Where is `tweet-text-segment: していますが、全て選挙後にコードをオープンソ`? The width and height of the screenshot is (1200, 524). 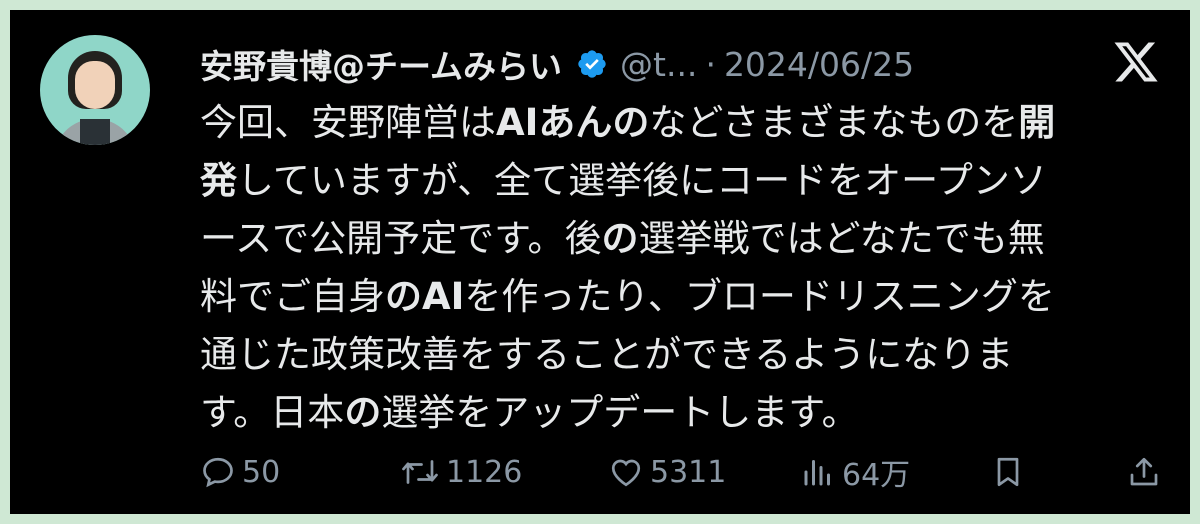
tweet-text-segment: していますが、全て選挙後にコードをオープンソ is located at coordinates (642, 180).